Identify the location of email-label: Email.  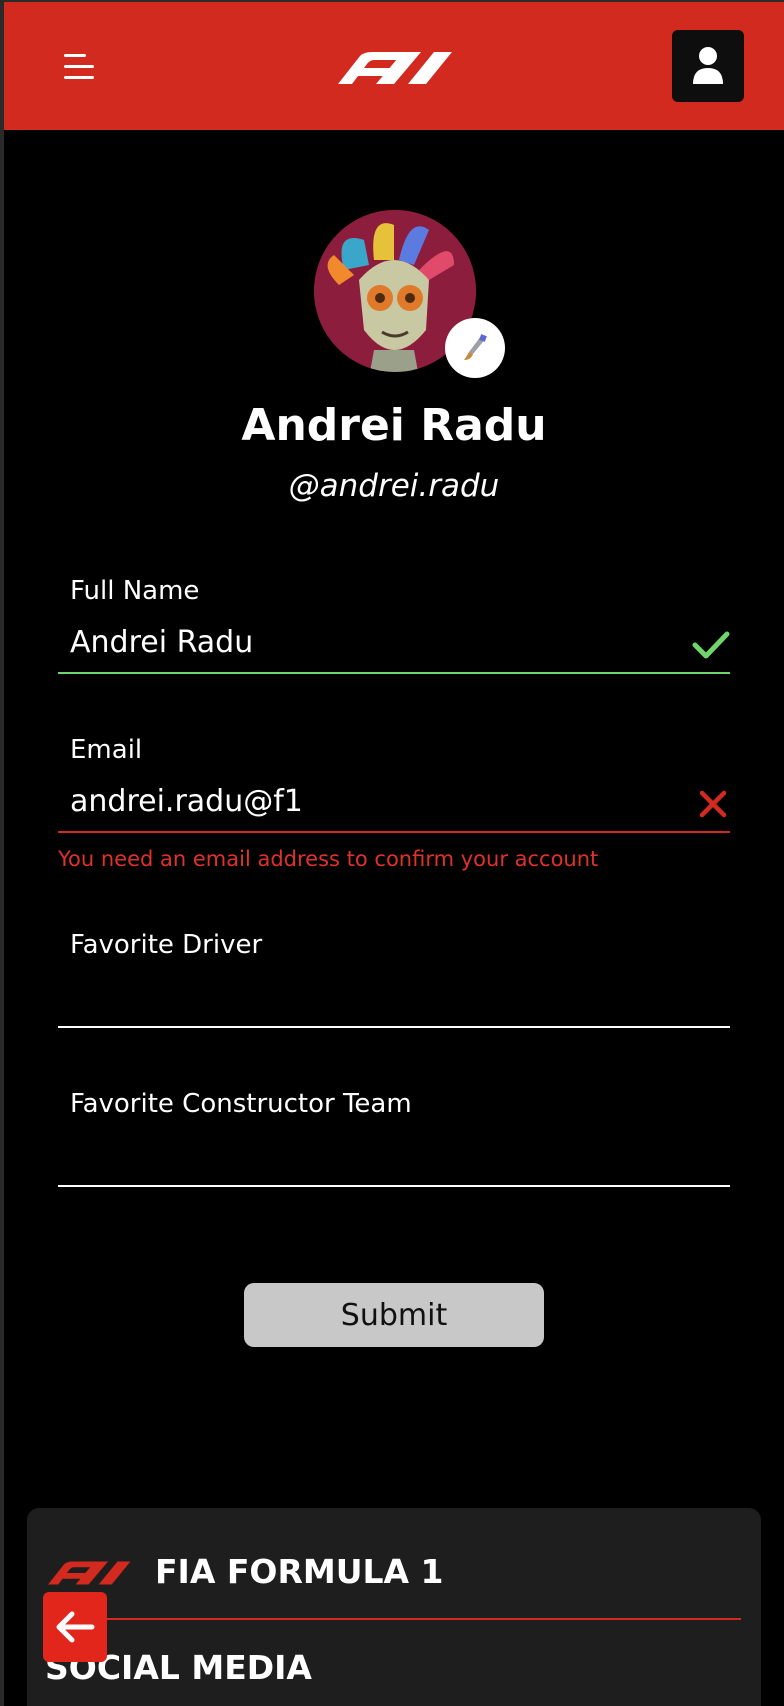
(106, 750).